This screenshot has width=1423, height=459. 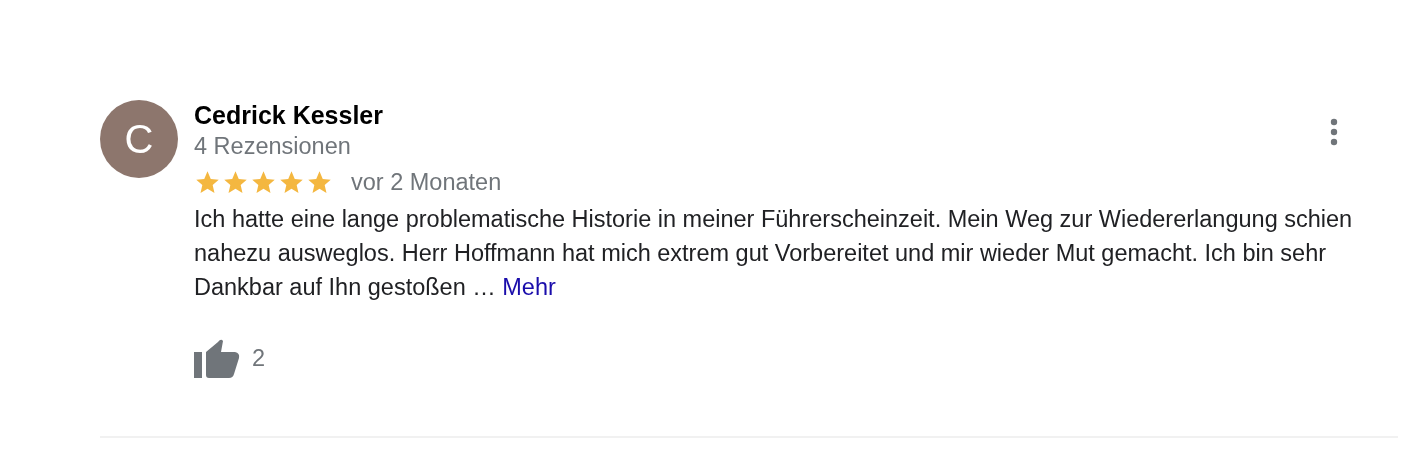 What do you see at coordinates (217, 358) in the screenshot?
I see `thumbs-up-icon` at bounding box center [217, 358].